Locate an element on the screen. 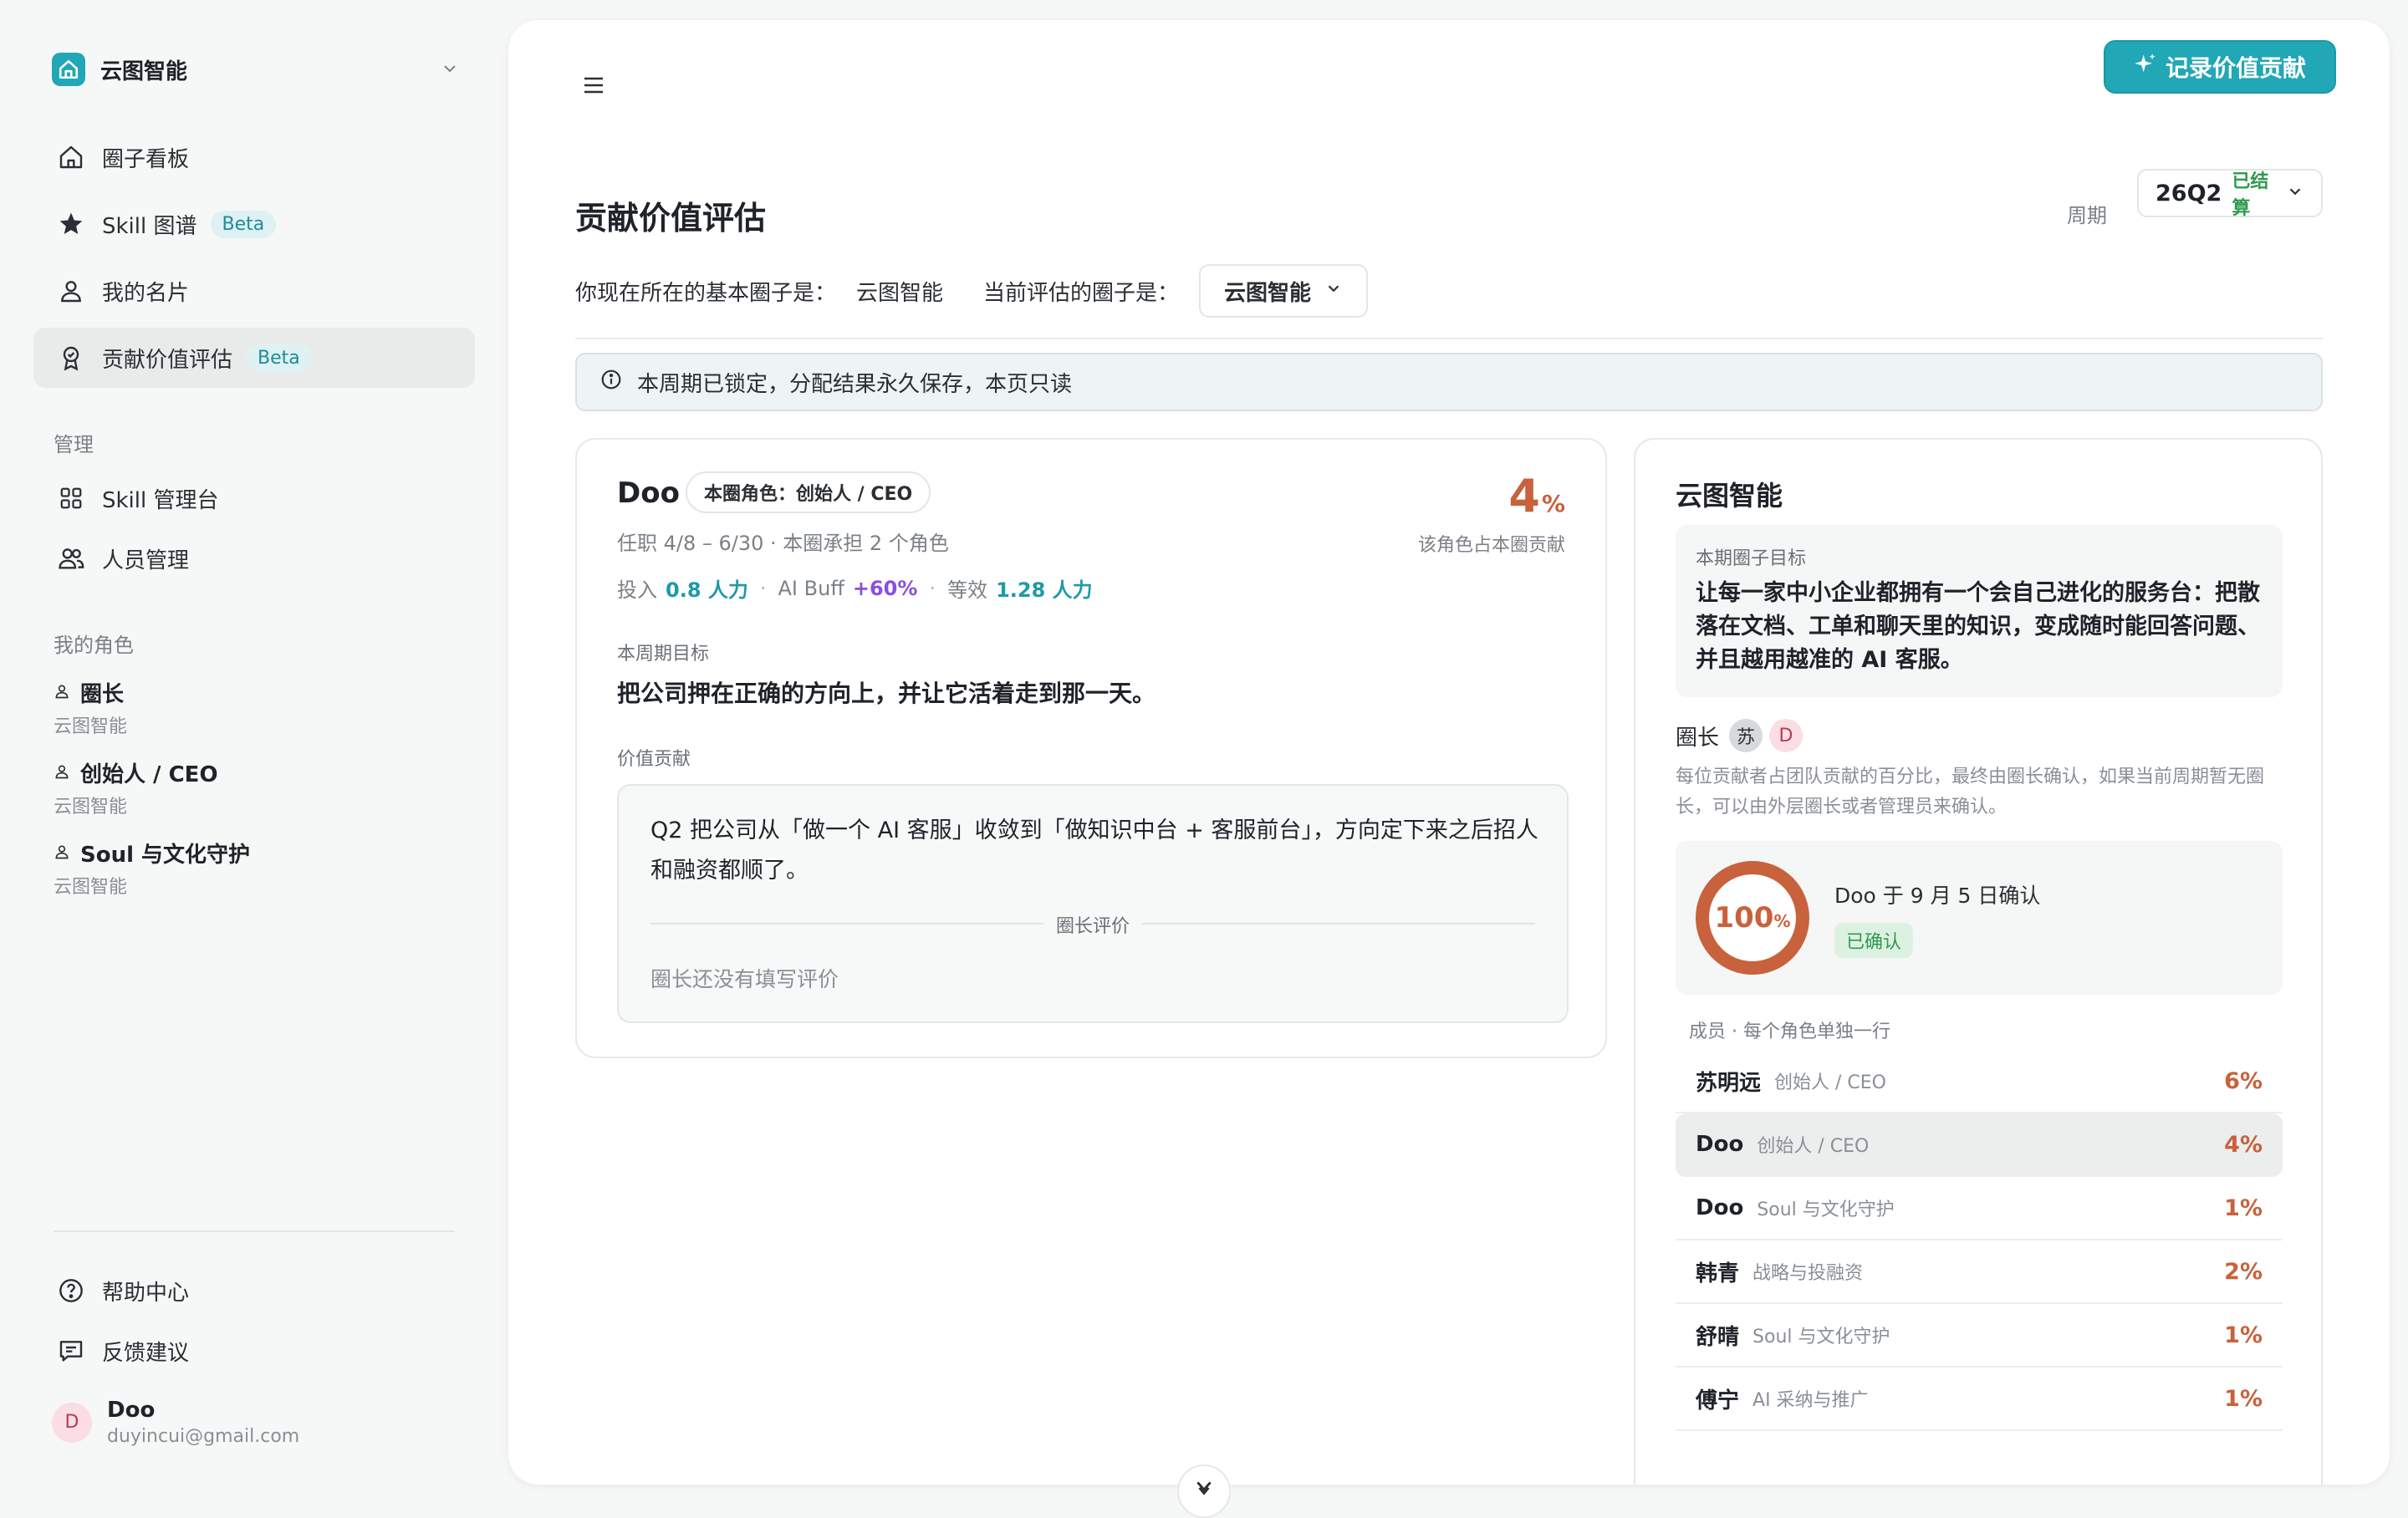  member-role: 战略与投融资 is located at coordinates (1808, 1273).